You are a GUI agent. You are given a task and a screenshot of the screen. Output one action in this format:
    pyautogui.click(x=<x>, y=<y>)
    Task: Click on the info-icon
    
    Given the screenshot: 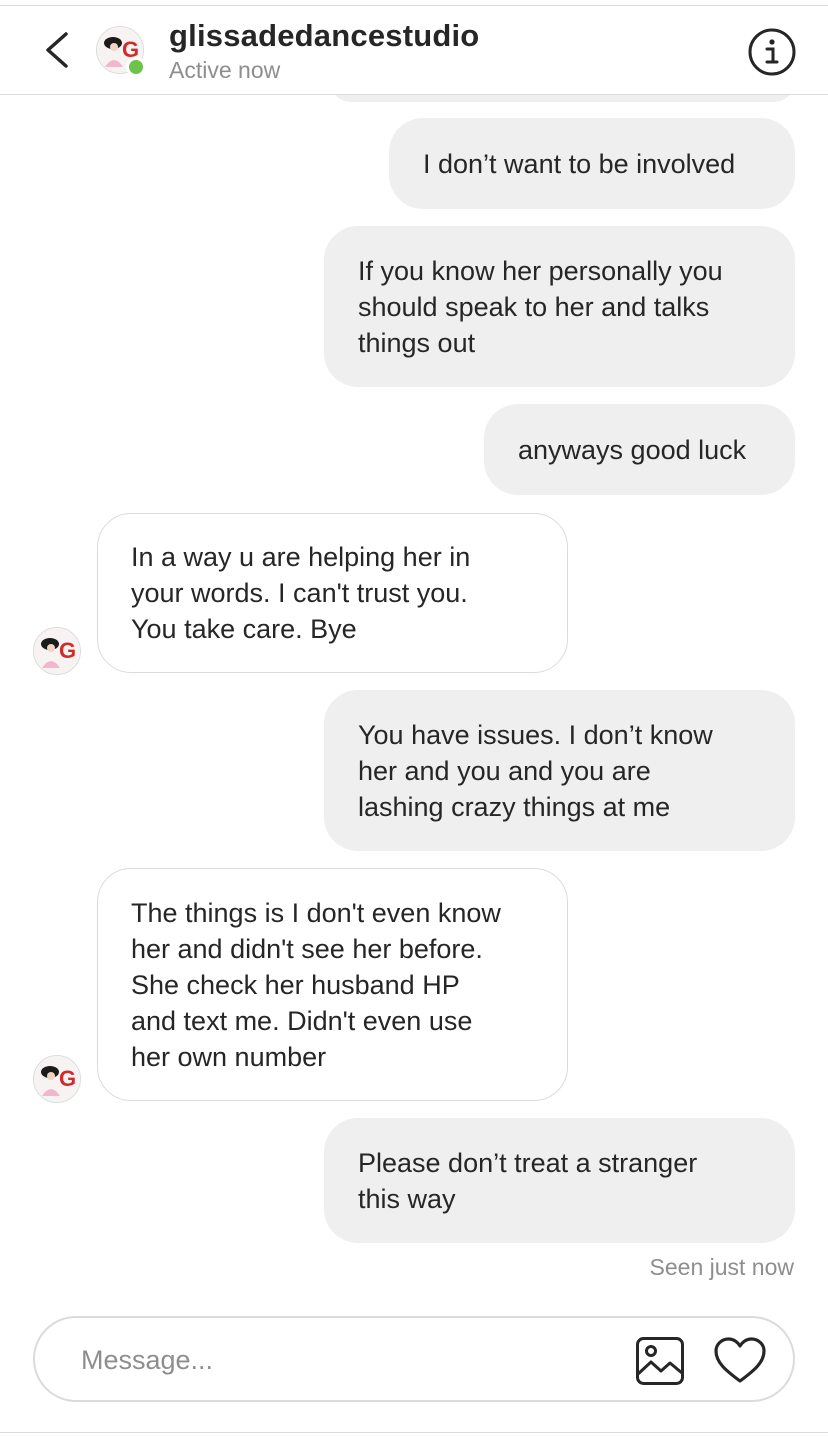 What is the action you would take?
    pyautogui.click(x=772, y=52)
    